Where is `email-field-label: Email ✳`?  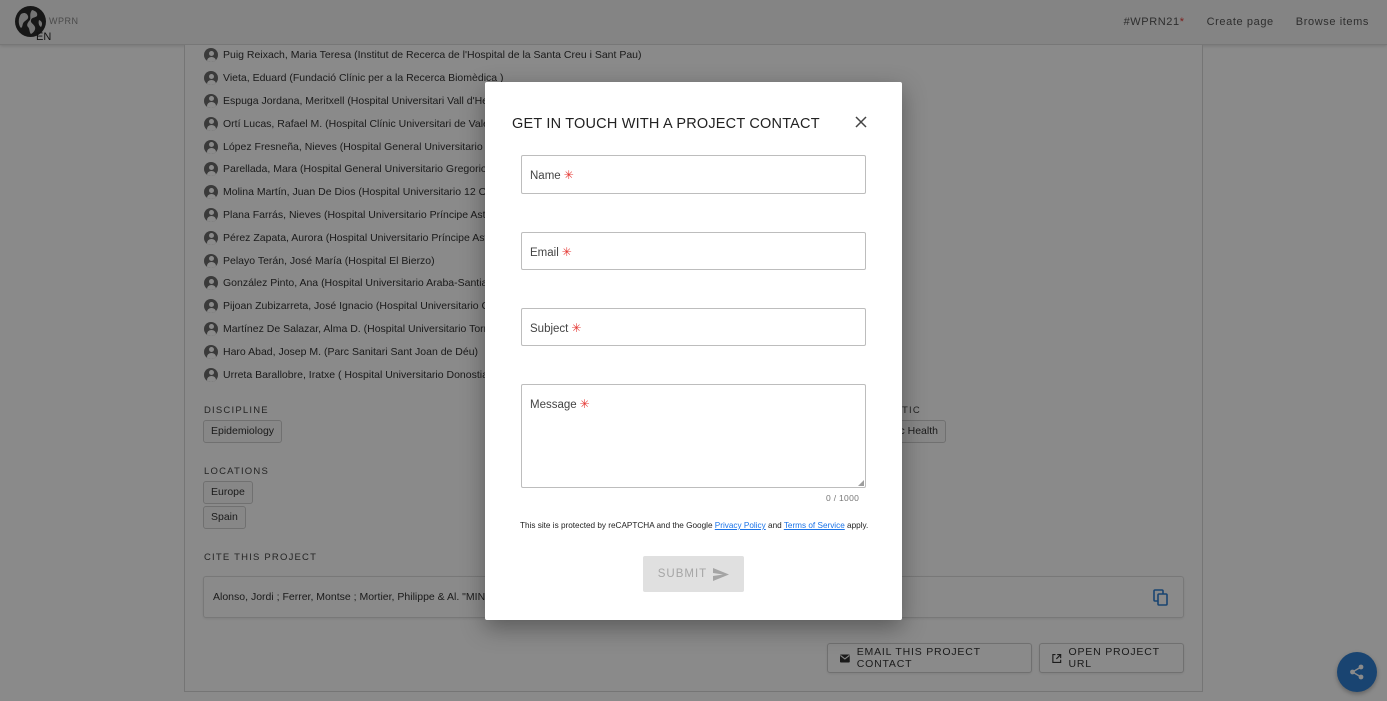 email-field-label: Email ✳ is located at coordinates (551, 252).